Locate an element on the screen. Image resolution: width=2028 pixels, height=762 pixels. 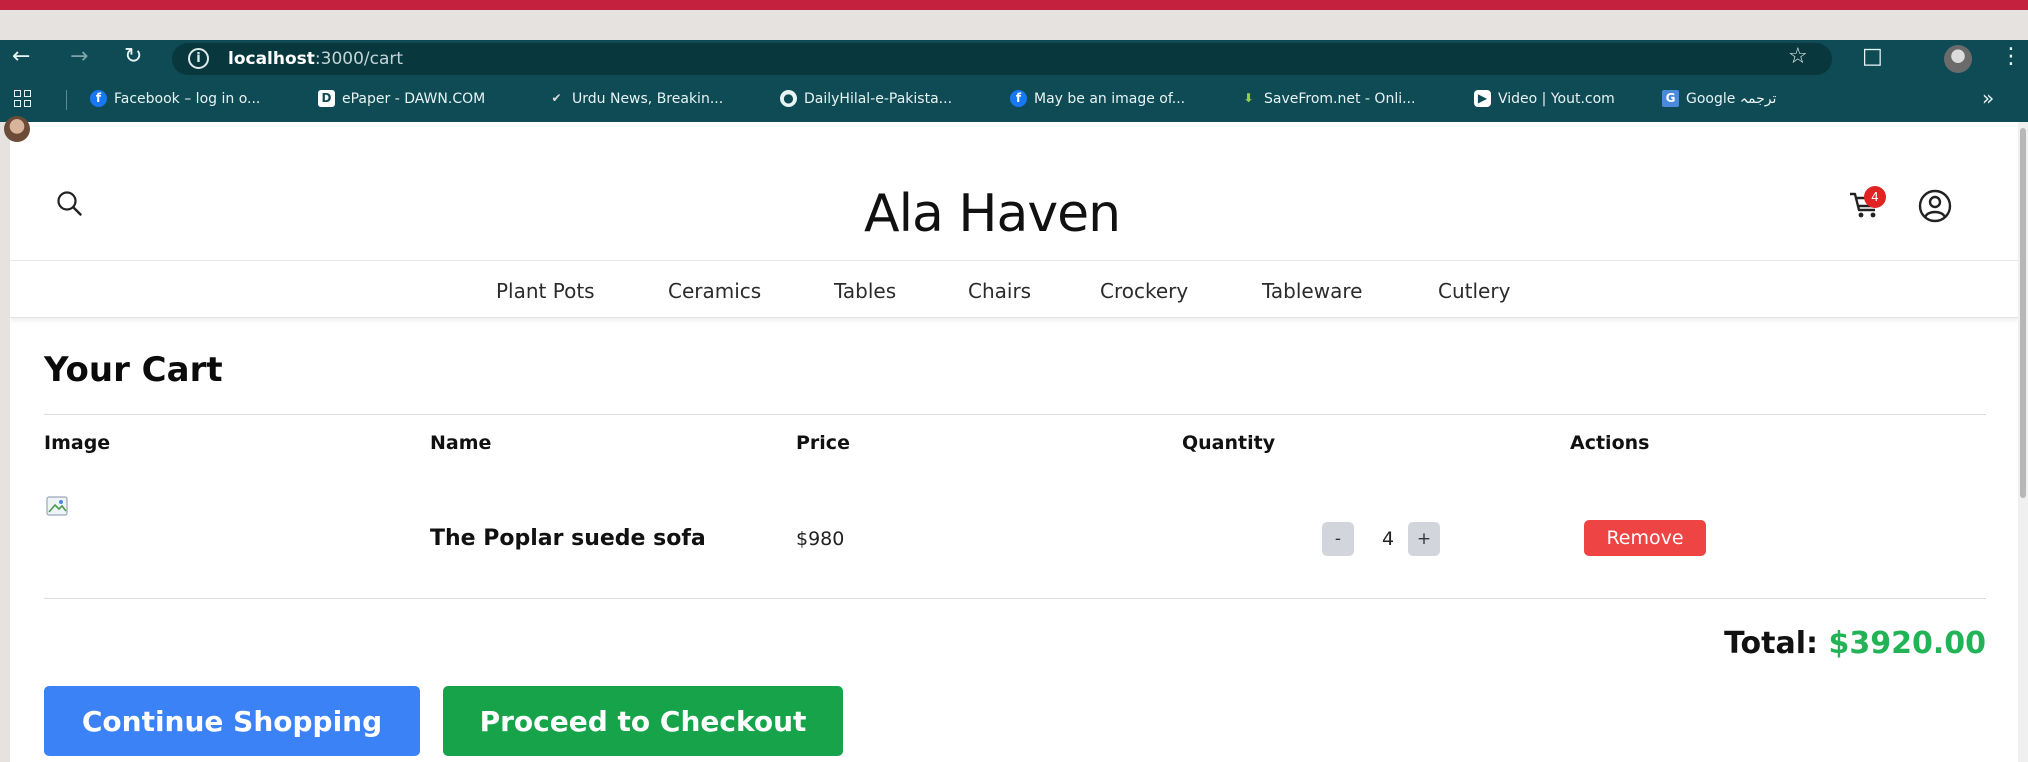
table-bottom-rule is located at coordinates (1015, 598).